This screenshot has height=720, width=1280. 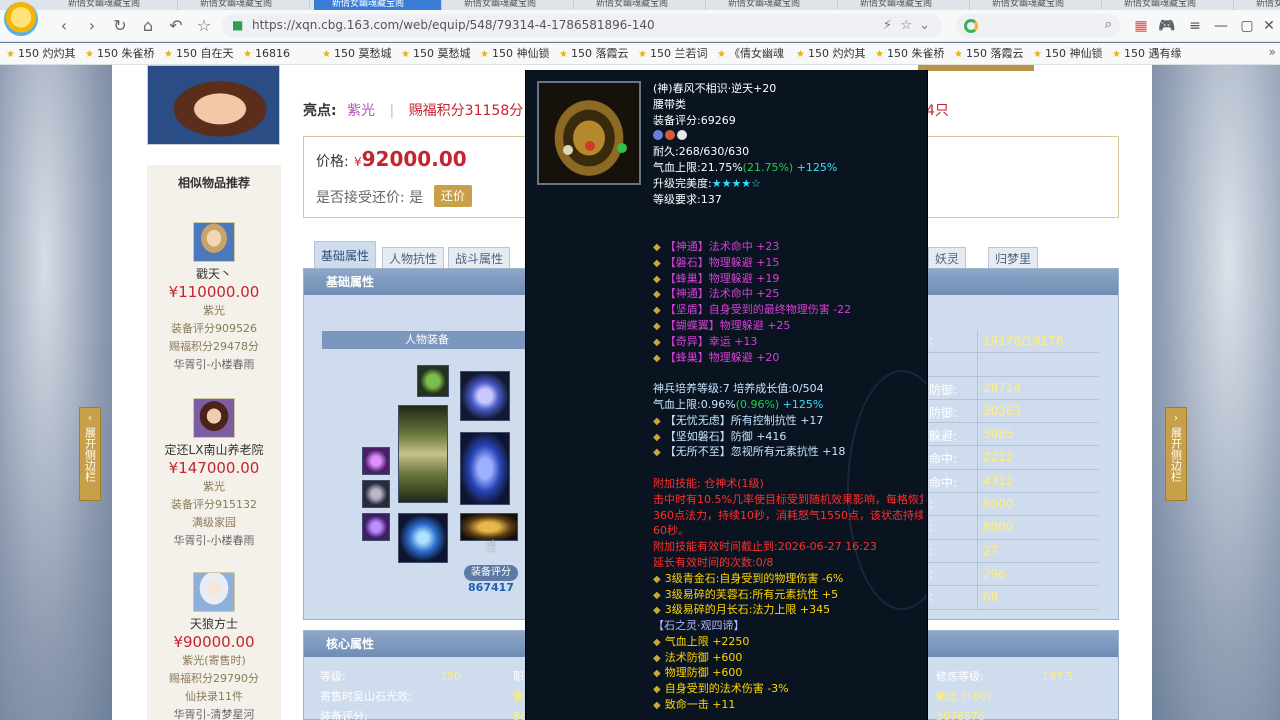 What do you see at coordinates (1145, 53) in the screenshot?
I see `bookmark-item: ★ 150 遇有缘` at bounding box center [1145, 53].